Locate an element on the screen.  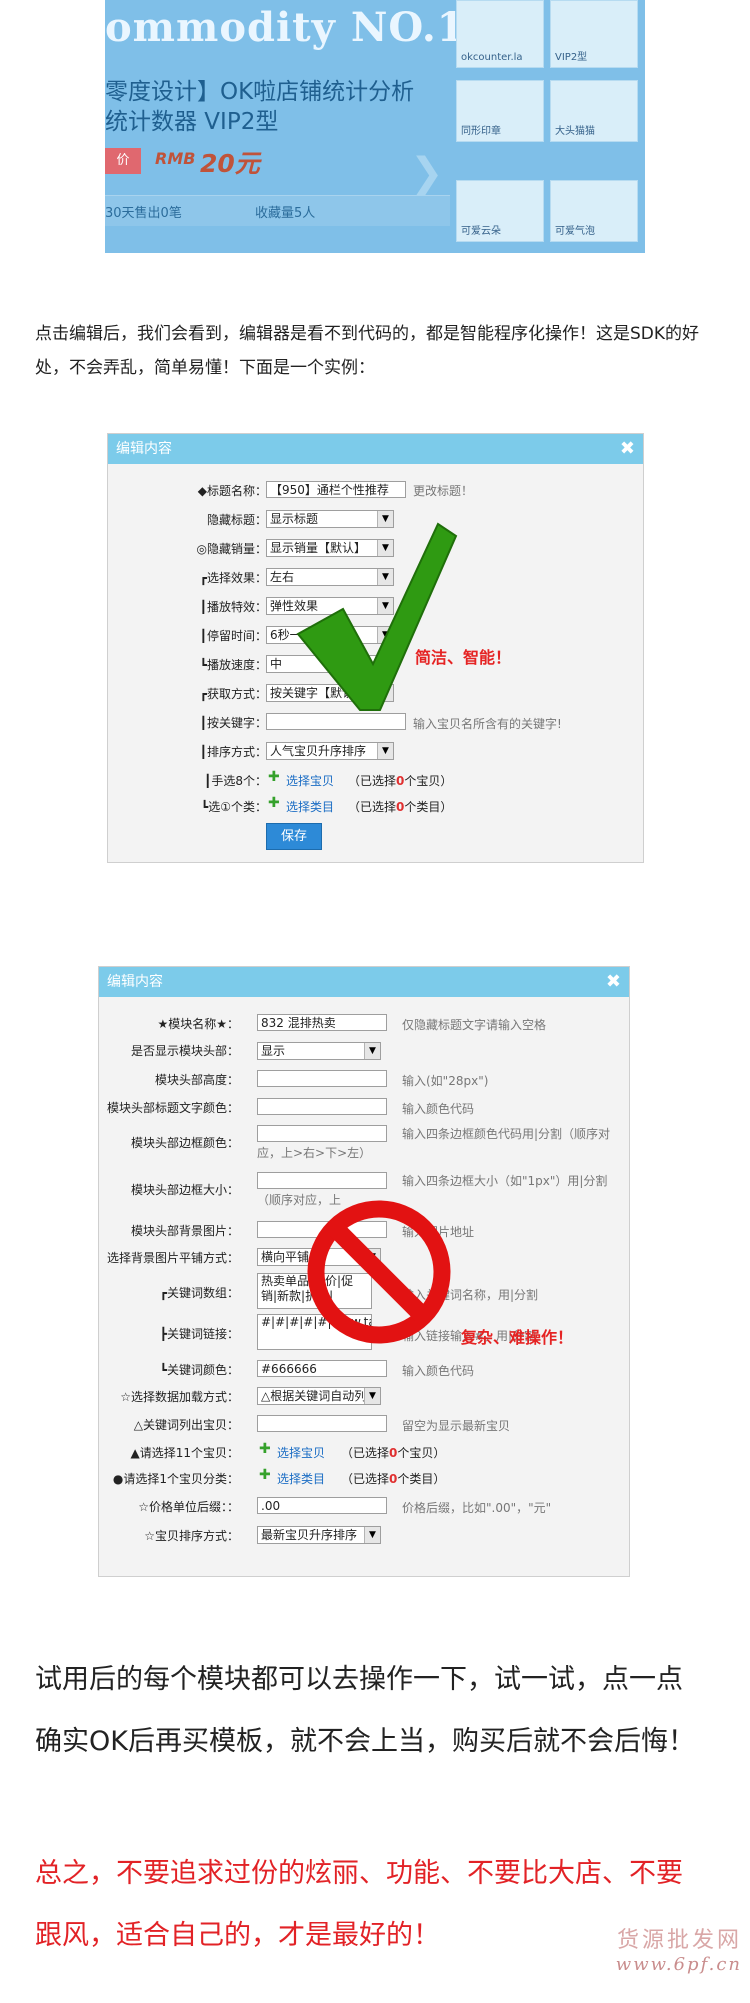
fetch-method-label: ┏获取方式： is located at coordinates (233, 694).